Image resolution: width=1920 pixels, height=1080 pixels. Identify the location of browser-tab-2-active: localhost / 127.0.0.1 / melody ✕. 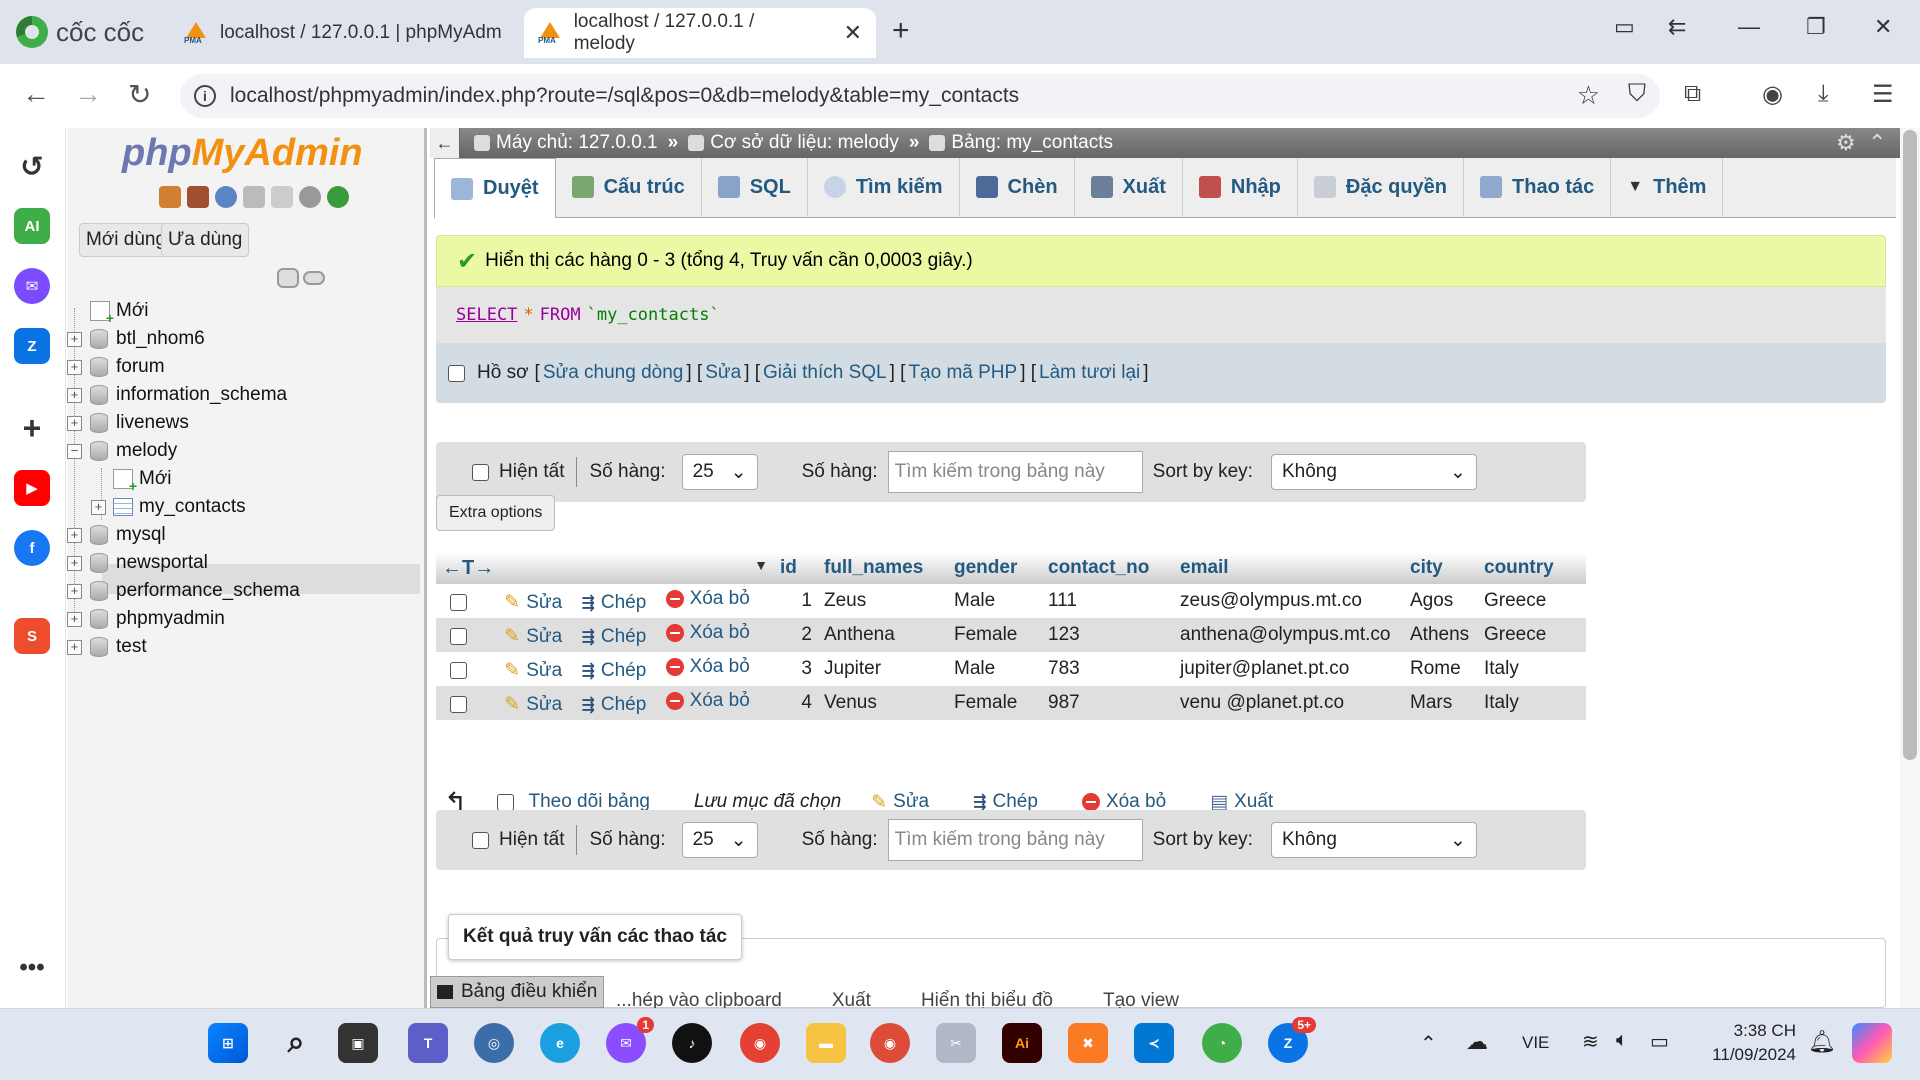
(700, 33).